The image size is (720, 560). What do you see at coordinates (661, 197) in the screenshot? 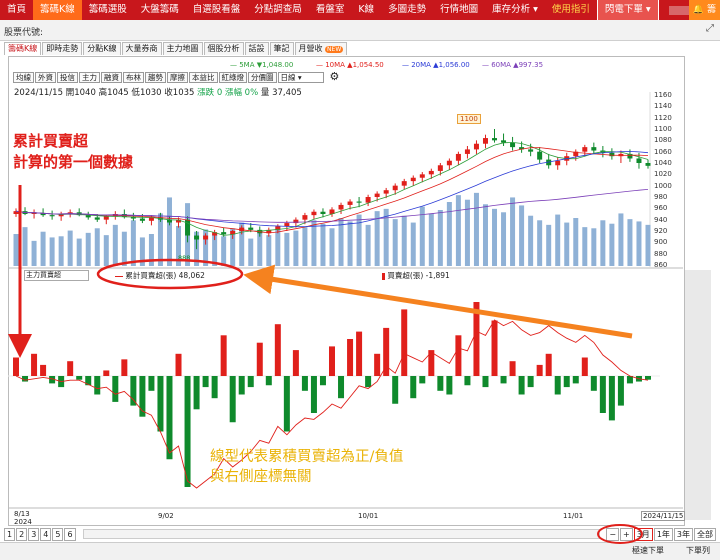
I see `y-tick-980: 980` at bounding box center [661, 197].